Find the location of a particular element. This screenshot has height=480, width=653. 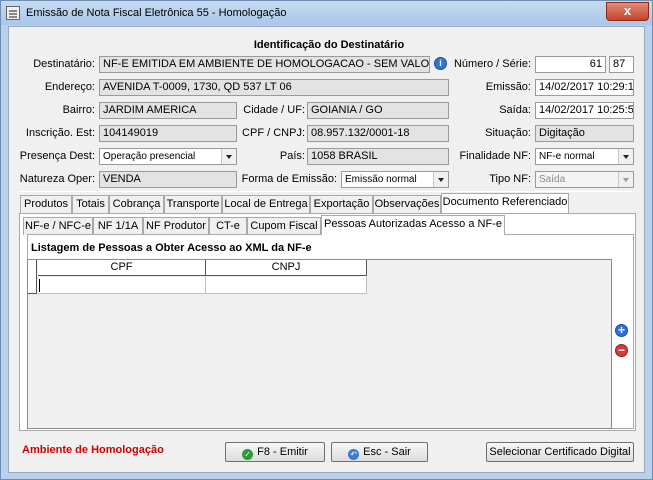

bairro-field: JARDIM AMERICA is located at coordinates (168, 110).